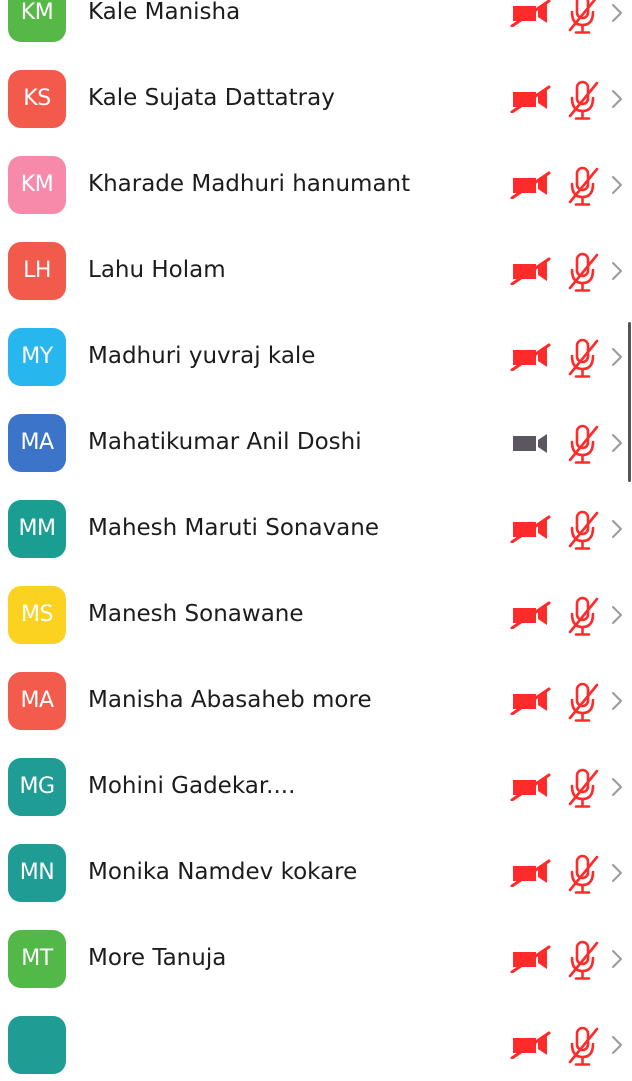  I want to click on participant-name: Lahu Holam, so click(157, 270).